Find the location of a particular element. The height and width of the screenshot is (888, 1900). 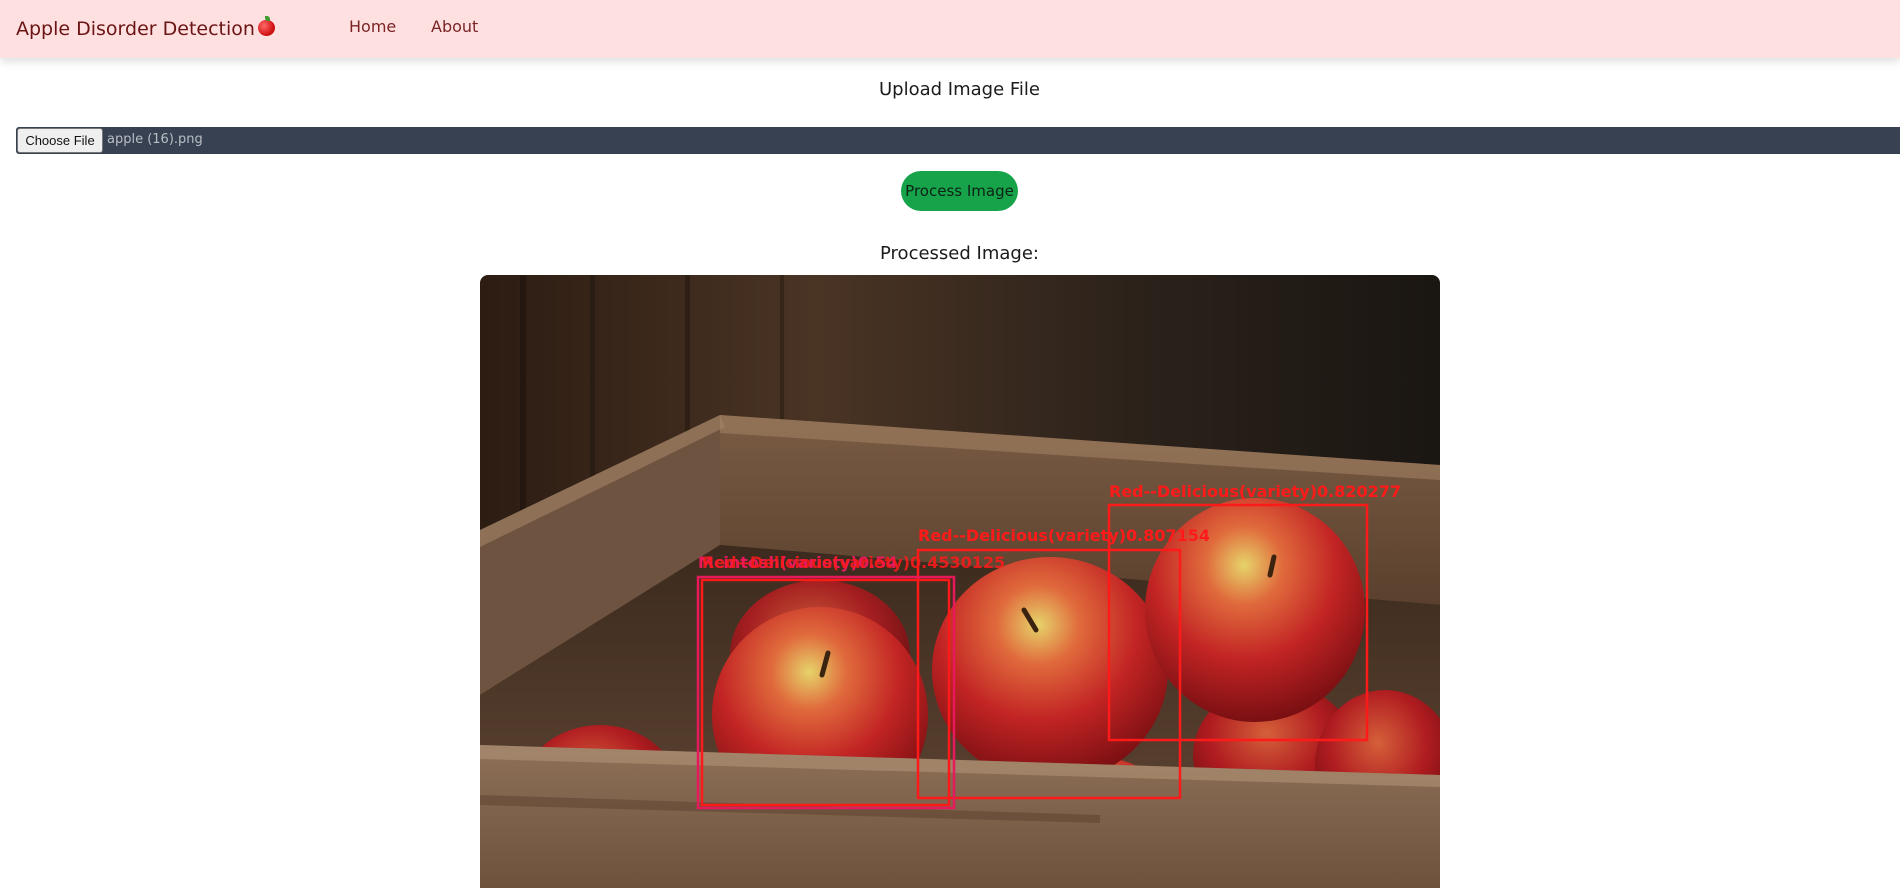

red-apple-icon is located at coordinates (266, 26).